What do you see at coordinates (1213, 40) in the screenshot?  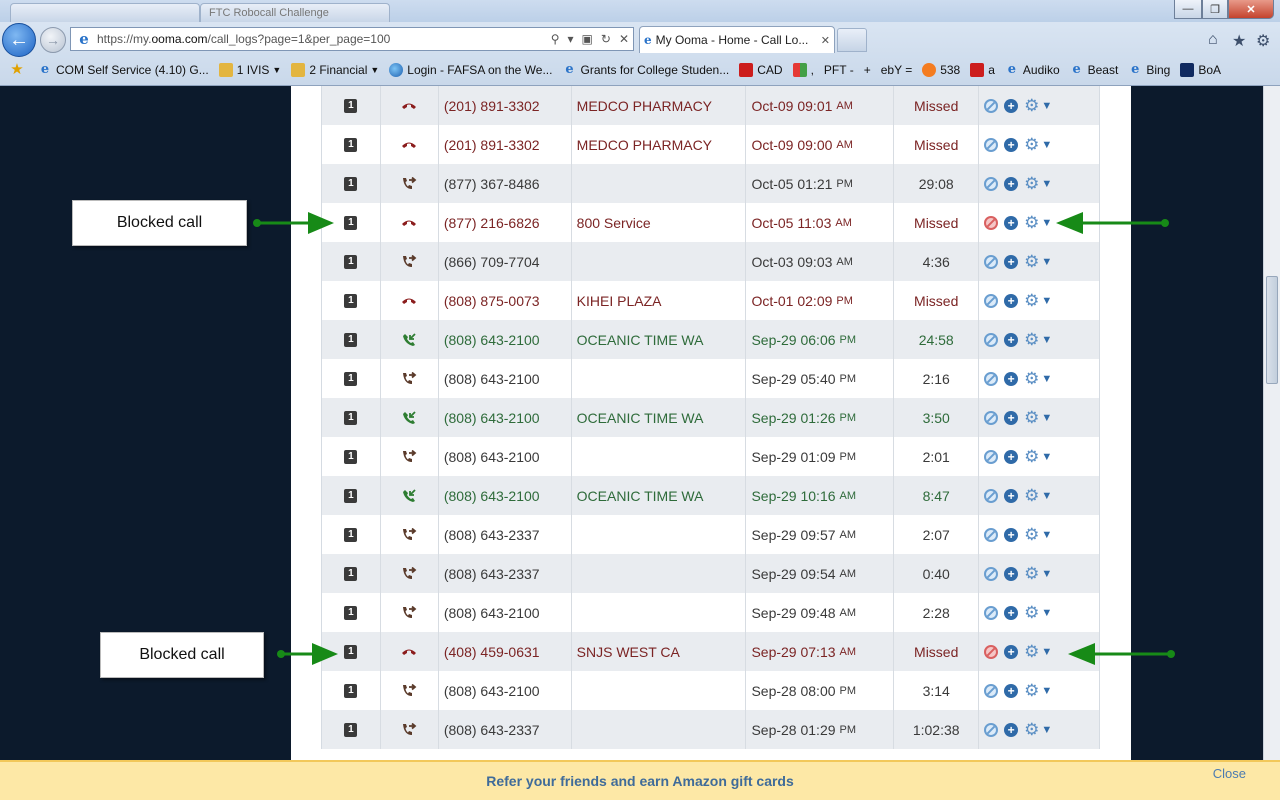 I see `home-icon: ⌂` at bounding box center [1213, 40].